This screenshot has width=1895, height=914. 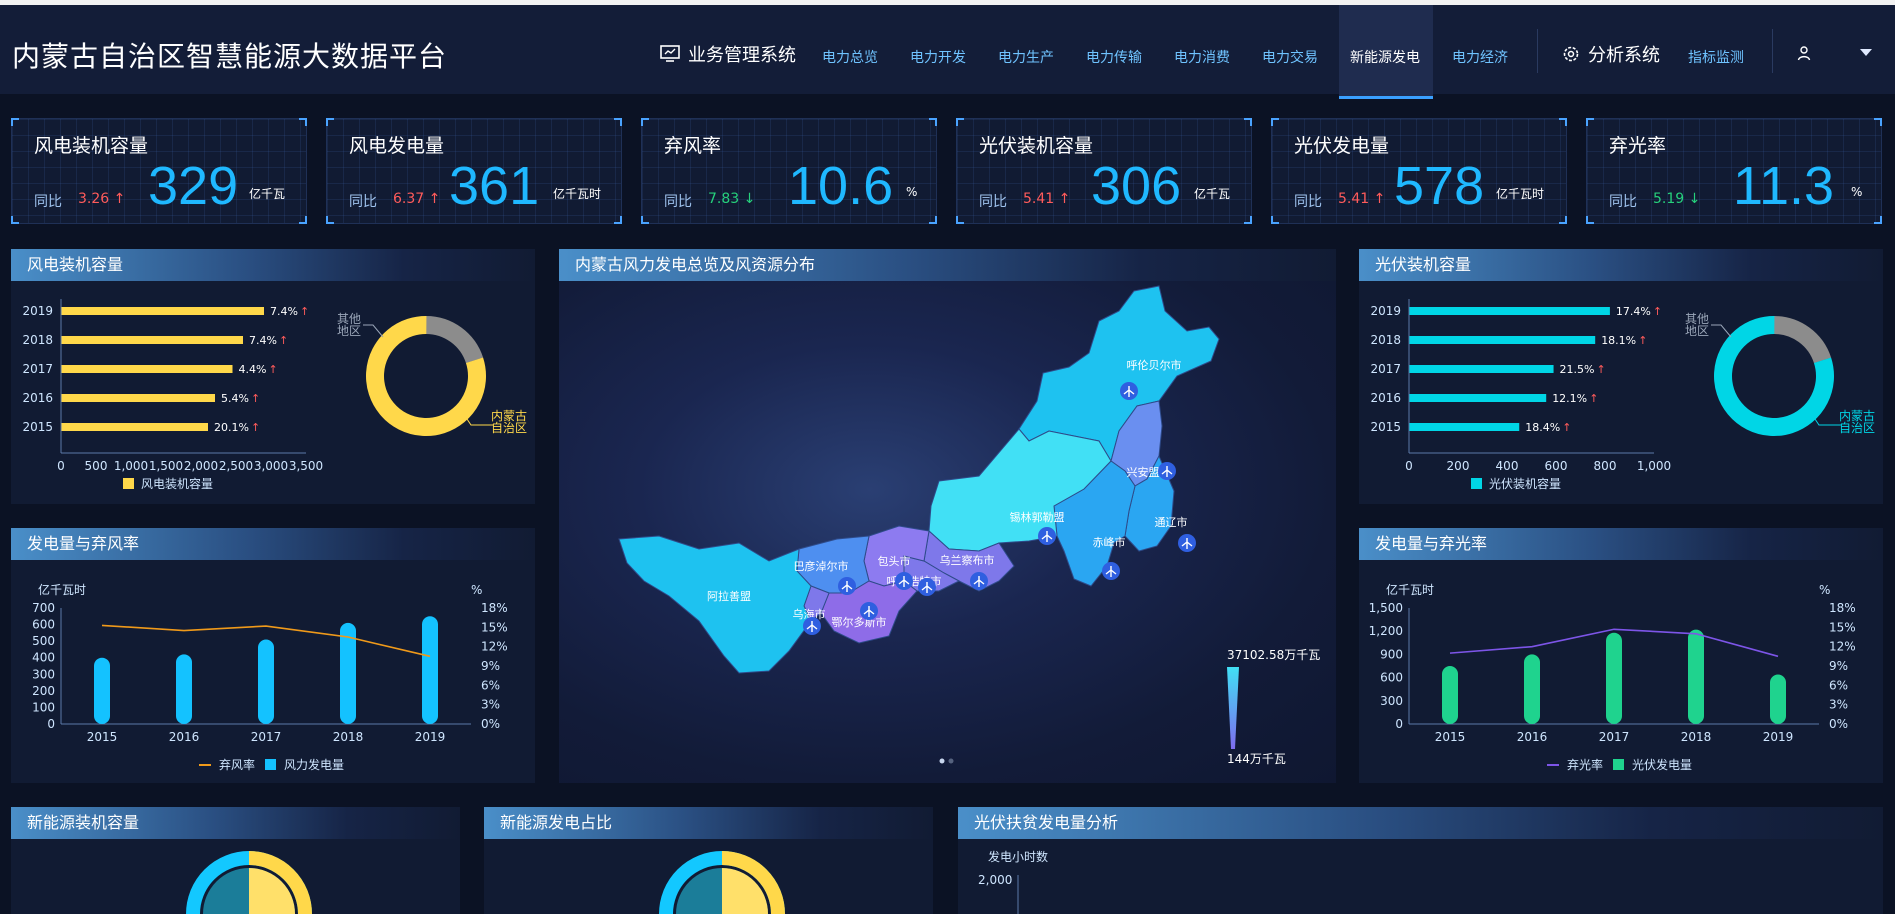 What do you see at coordinates (1109, 542) in the screenshot?
I see `region-label: 赤峰市` at bounding box center [1109, 542].